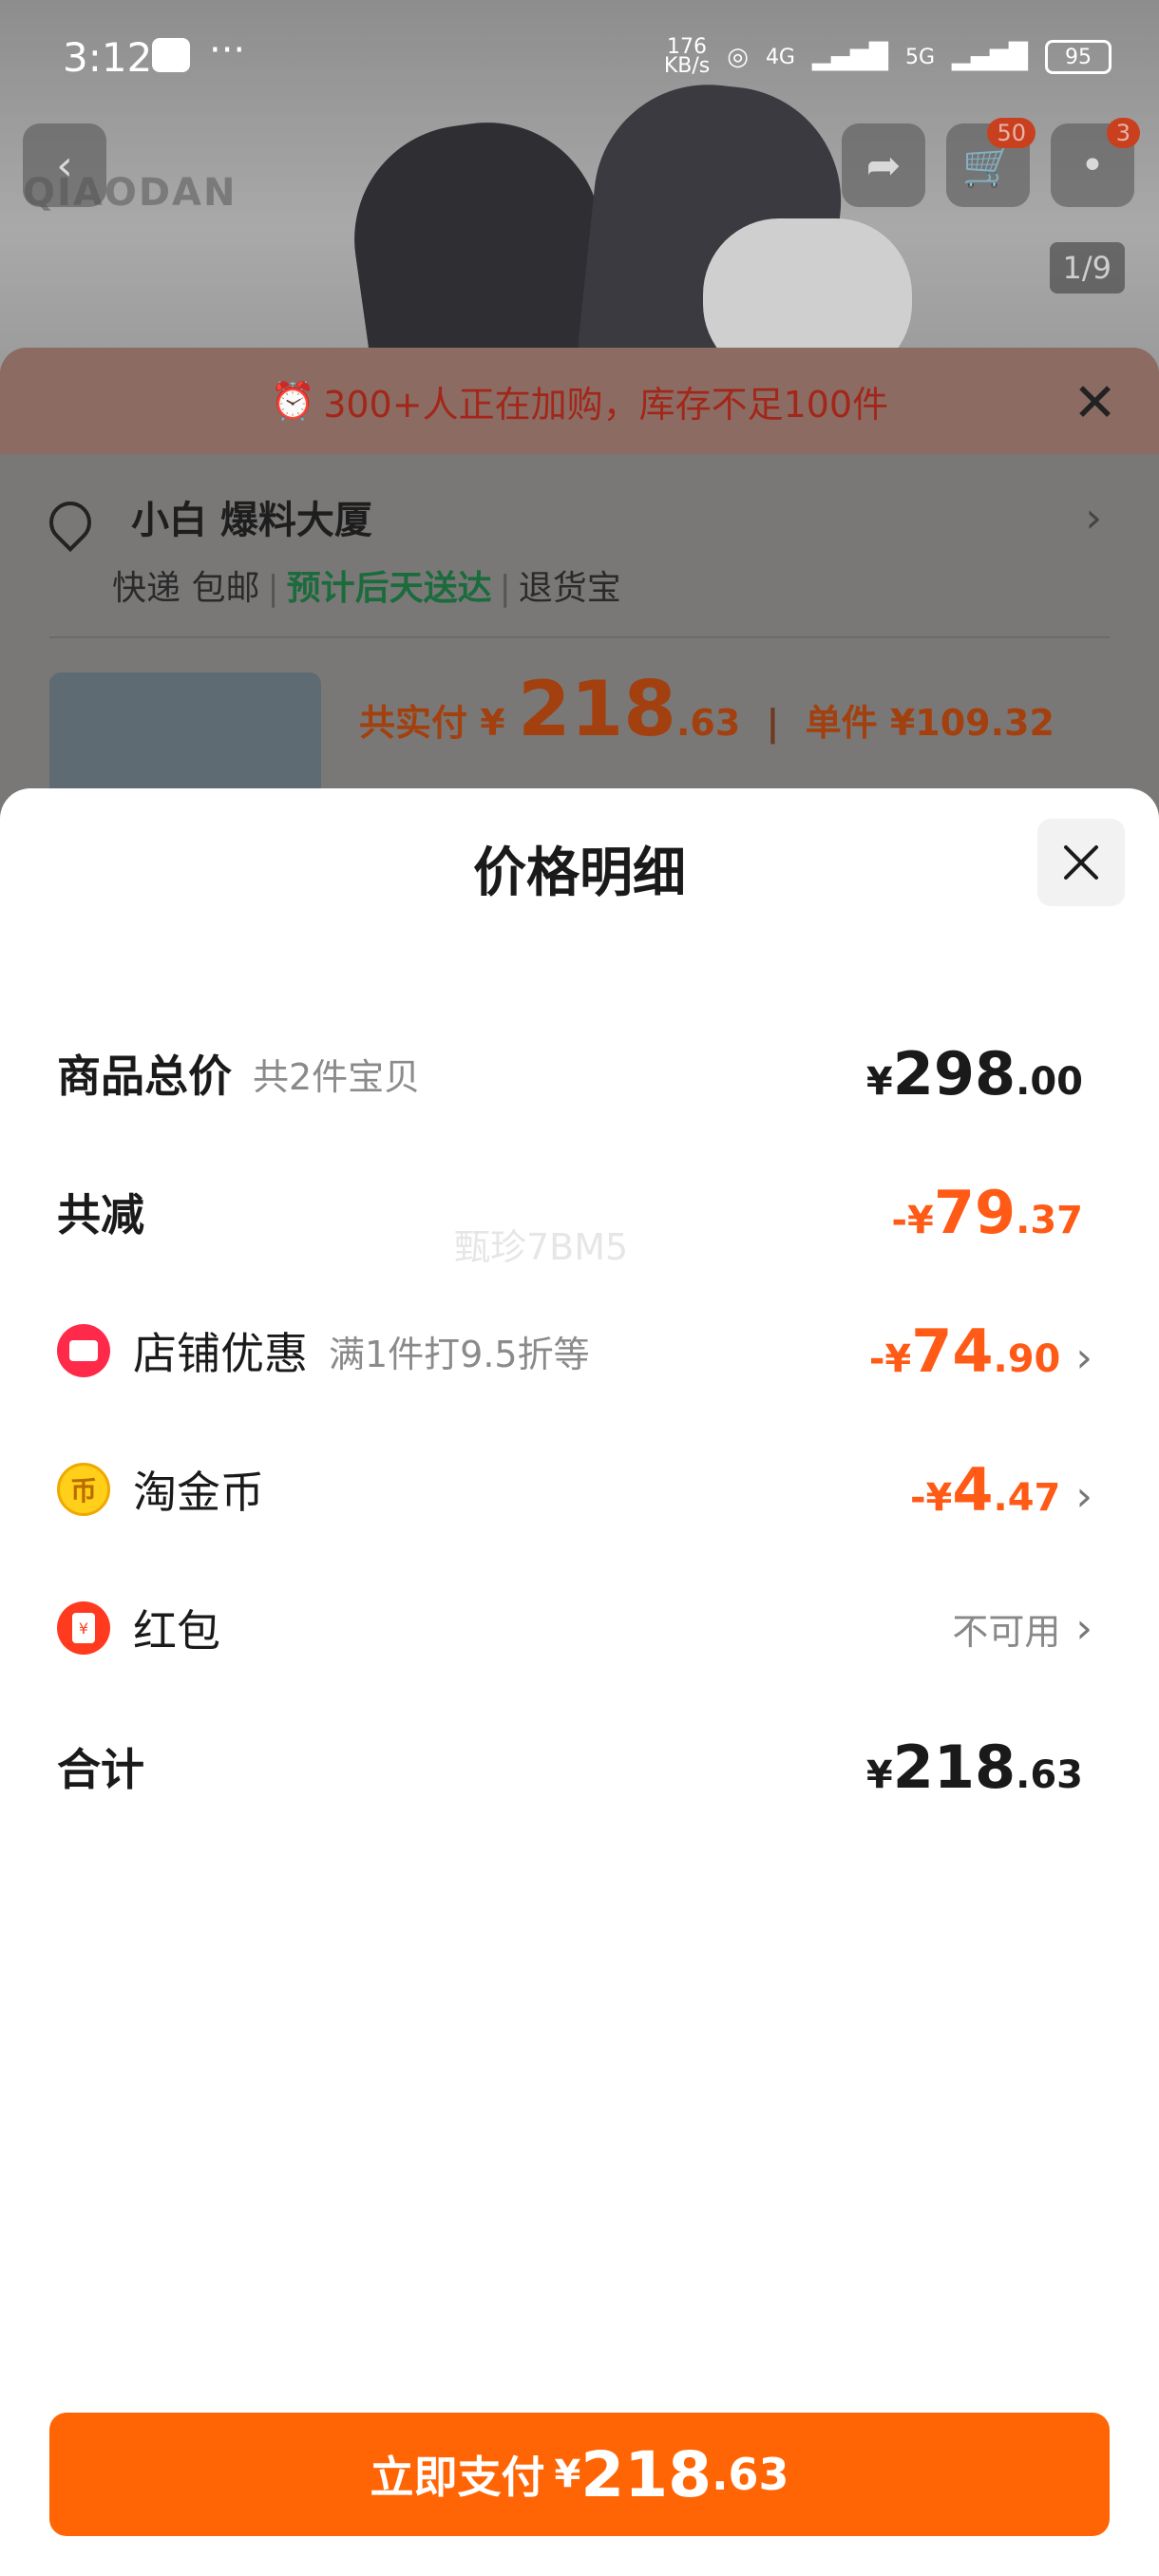  What do you see at coordinates (780, 57) in the screenshot?
I see `network-4g: 4G` at bounding box center [780, 57].